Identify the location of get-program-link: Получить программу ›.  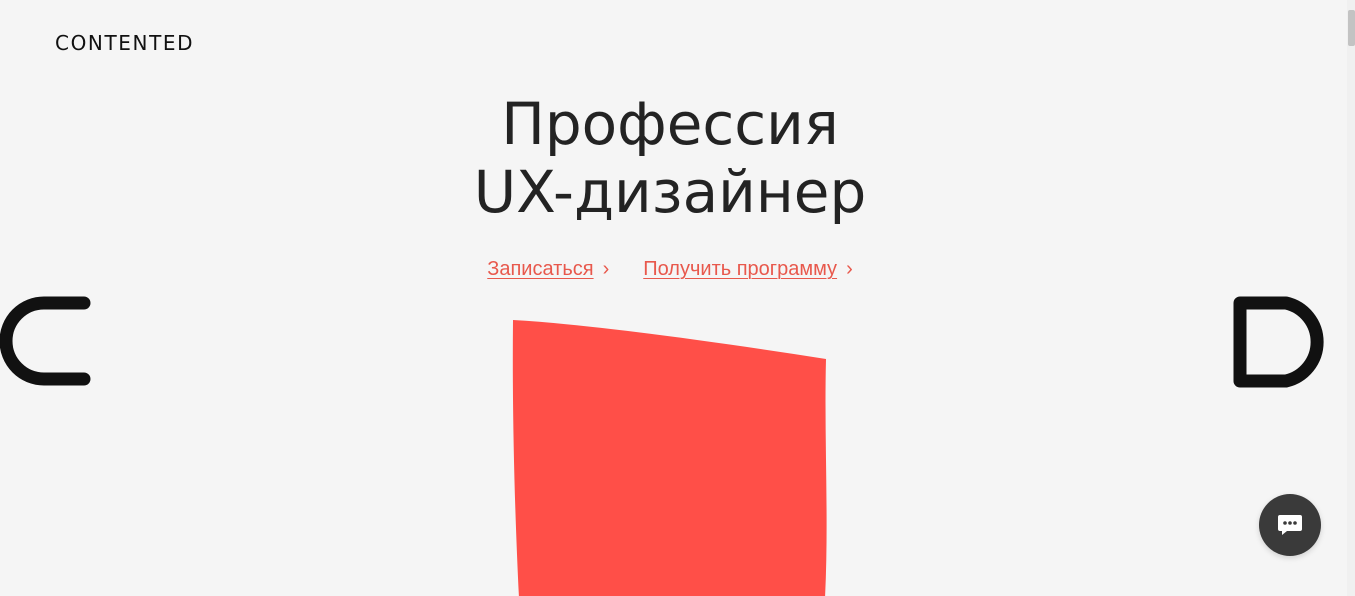
(747, 269).